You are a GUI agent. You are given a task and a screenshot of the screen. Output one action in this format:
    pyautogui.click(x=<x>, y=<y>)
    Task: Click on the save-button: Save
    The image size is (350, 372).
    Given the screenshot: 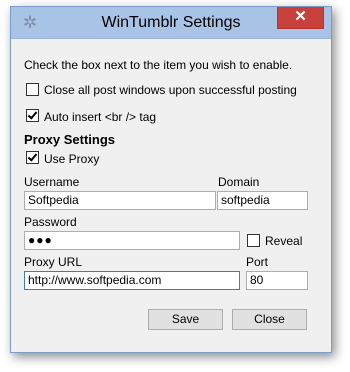 What is the action you would take?
    pyautogui.click(x=185, y=319)
    